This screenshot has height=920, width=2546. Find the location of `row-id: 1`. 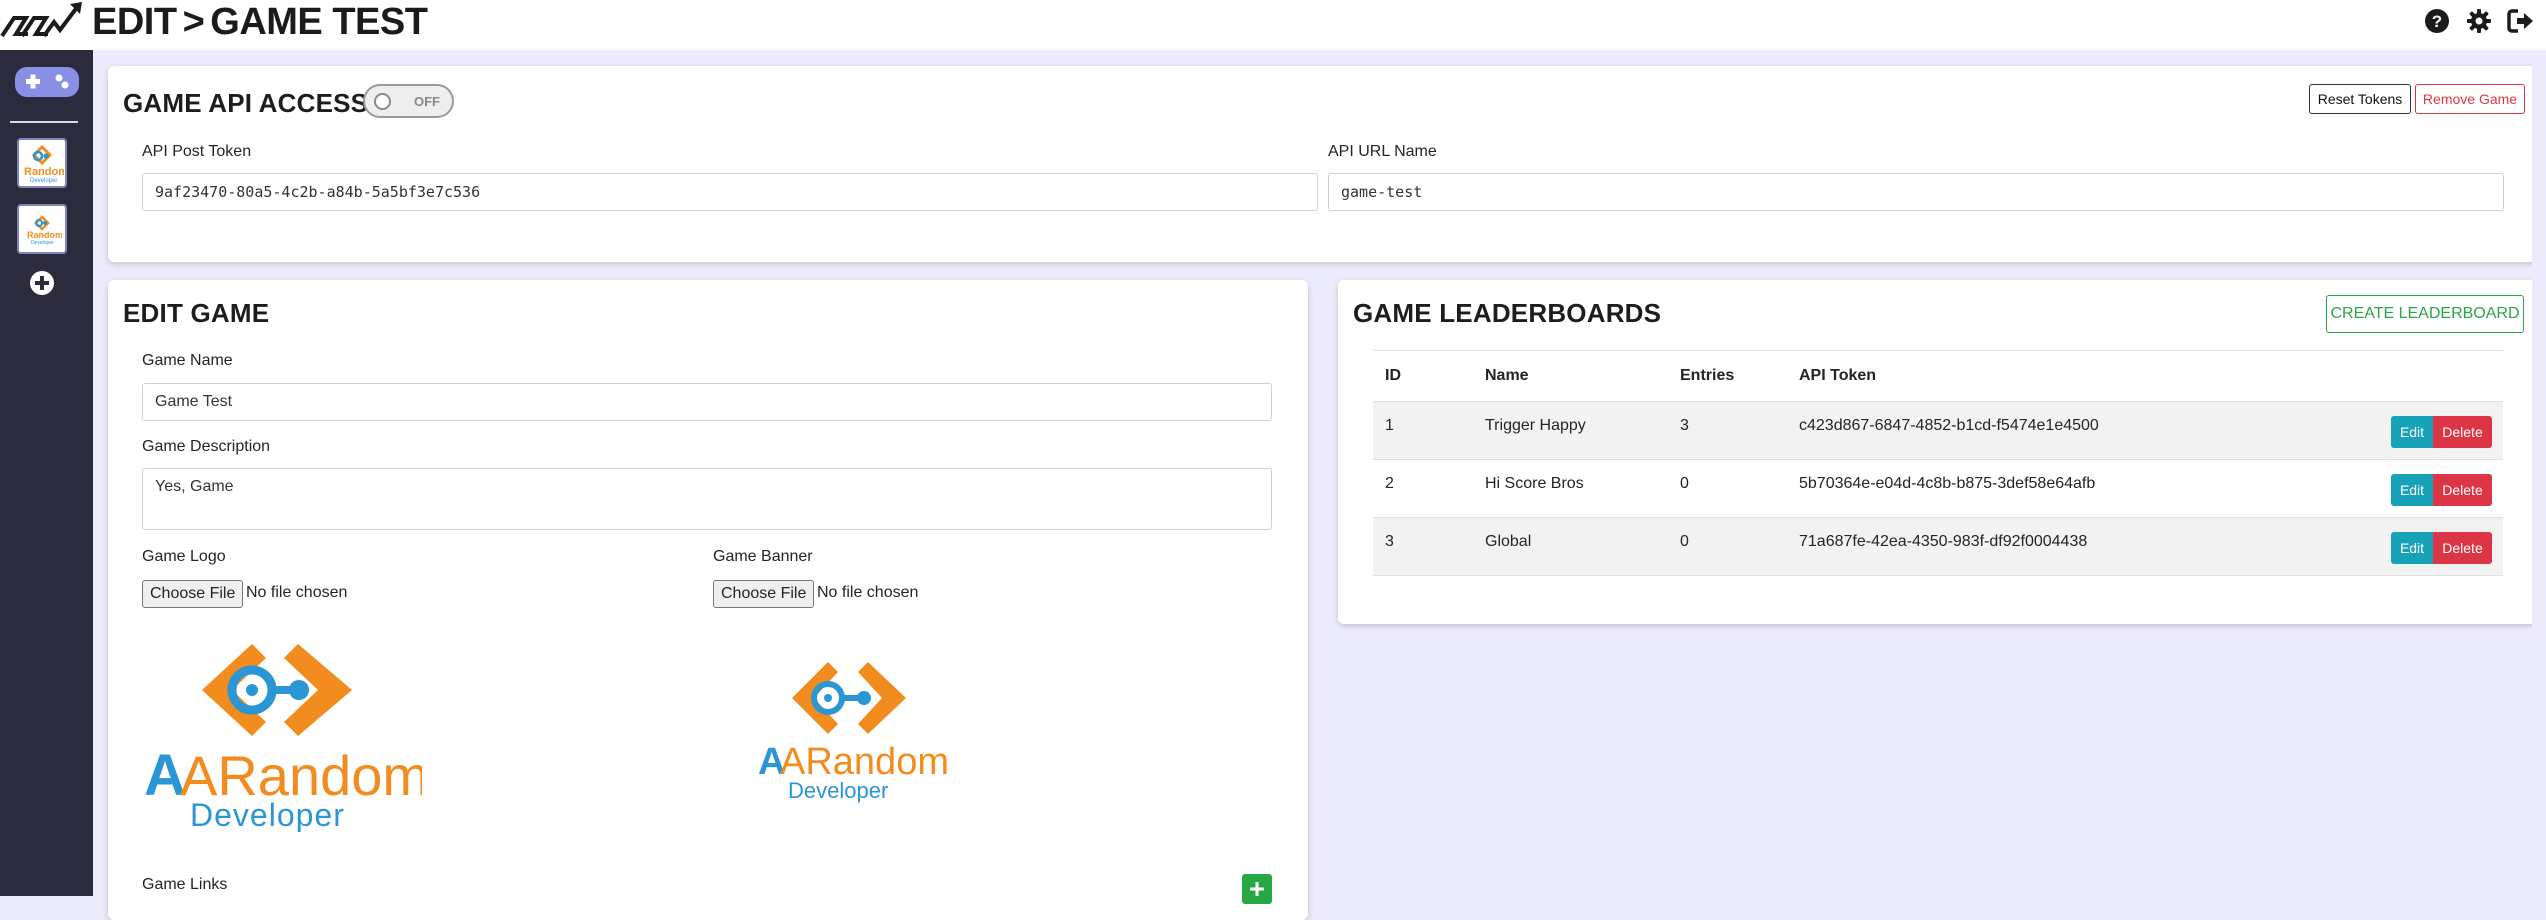

row-id: 1 is located at coordinates (1389, 425).